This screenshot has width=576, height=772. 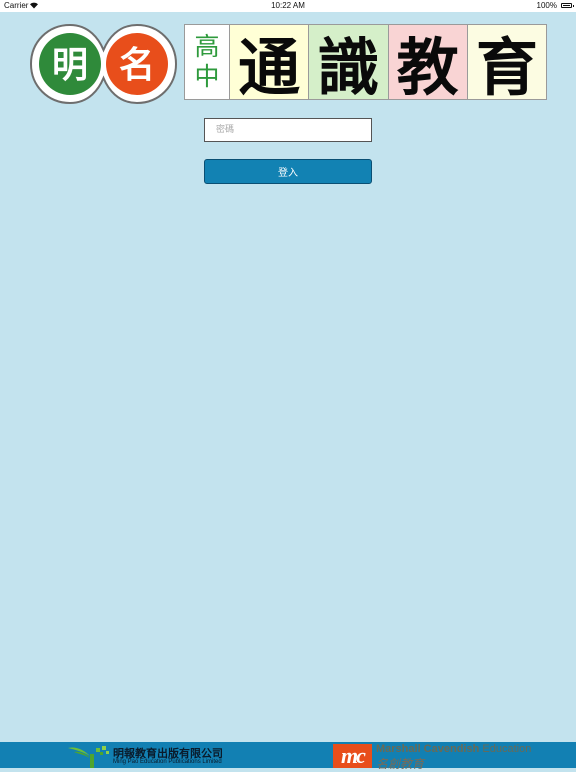 I want to click on logo-char-ming: 明, so click(x=70, y=65).